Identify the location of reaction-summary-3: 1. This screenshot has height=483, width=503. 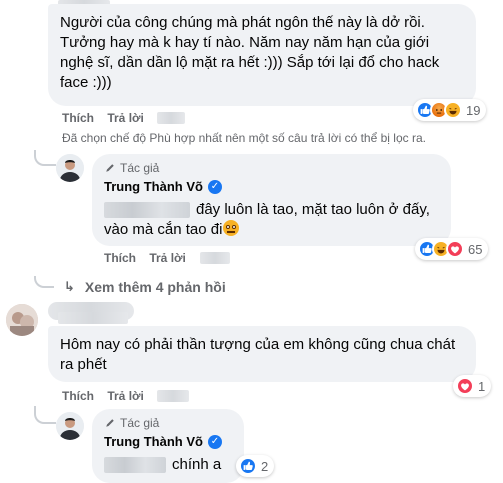
(472, 386).